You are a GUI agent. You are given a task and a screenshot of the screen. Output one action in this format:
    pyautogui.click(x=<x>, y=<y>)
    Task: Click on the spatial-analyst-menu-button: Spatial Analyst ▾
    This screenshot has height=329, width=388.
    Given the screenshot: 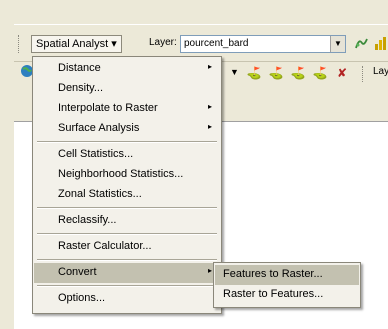 What is the action you would take?
    pyautogui.click(x=76, y=44)
    